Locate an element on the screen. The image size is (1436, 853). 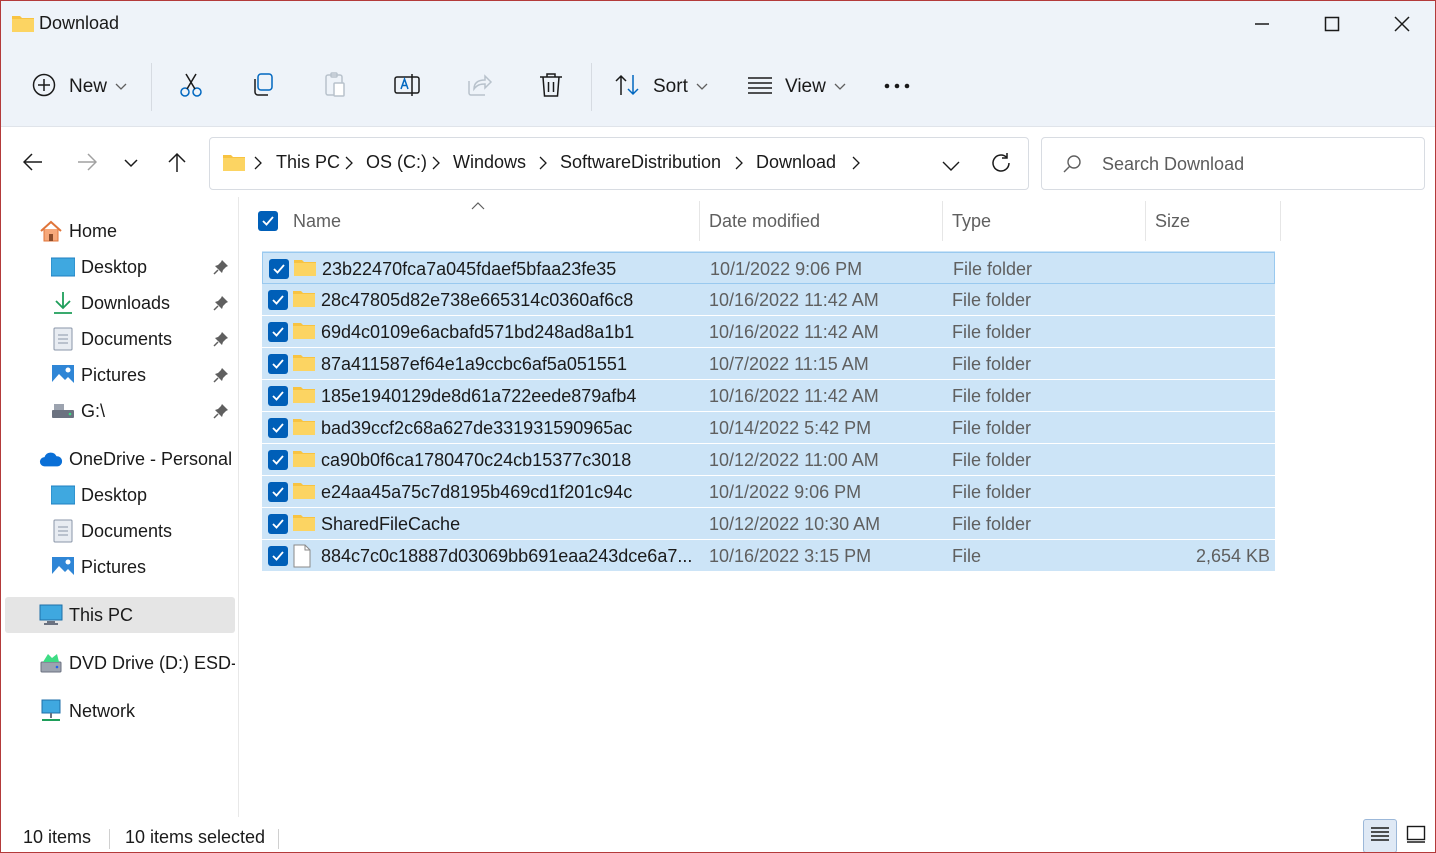
file-date-modified: 10/7/2022 11:15 AM is located at coordinates (789, 364).